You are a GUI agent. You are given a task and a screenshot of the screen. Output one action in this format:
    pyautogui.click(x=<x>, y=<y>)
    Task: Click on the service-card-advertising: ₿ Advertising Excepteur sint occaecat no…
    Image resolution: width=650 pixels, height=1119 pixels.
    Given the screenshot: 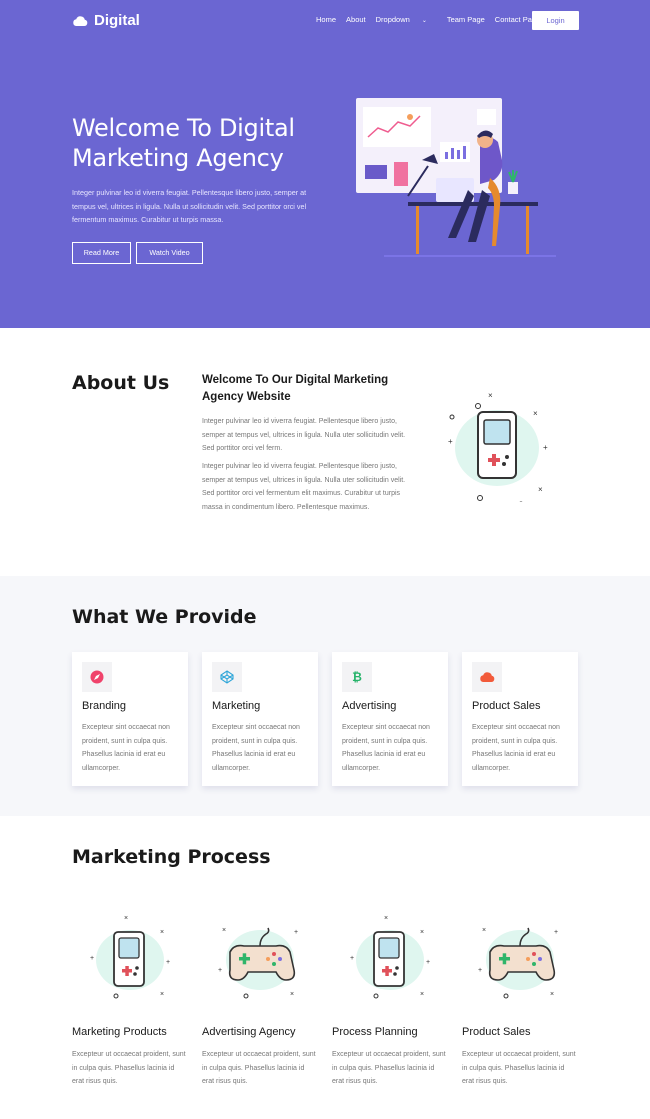 What is the action you would take?
    pyautogui.click(x=390, y=719)
    